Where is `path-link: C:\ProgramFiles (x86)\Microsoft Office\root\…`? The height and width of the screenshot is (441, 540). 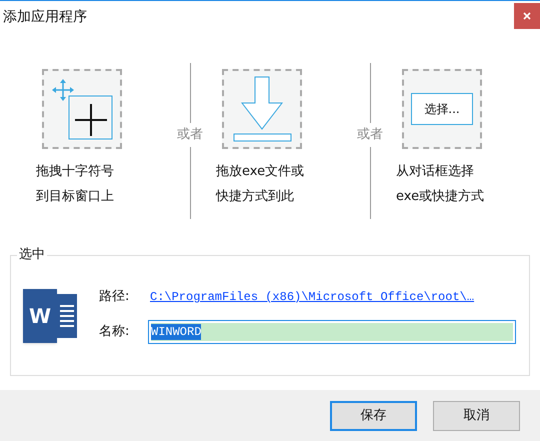
path-link: C:\ProgramFiles (x86)\Microsoft Office\root\… is located at coordinates (312, 297).